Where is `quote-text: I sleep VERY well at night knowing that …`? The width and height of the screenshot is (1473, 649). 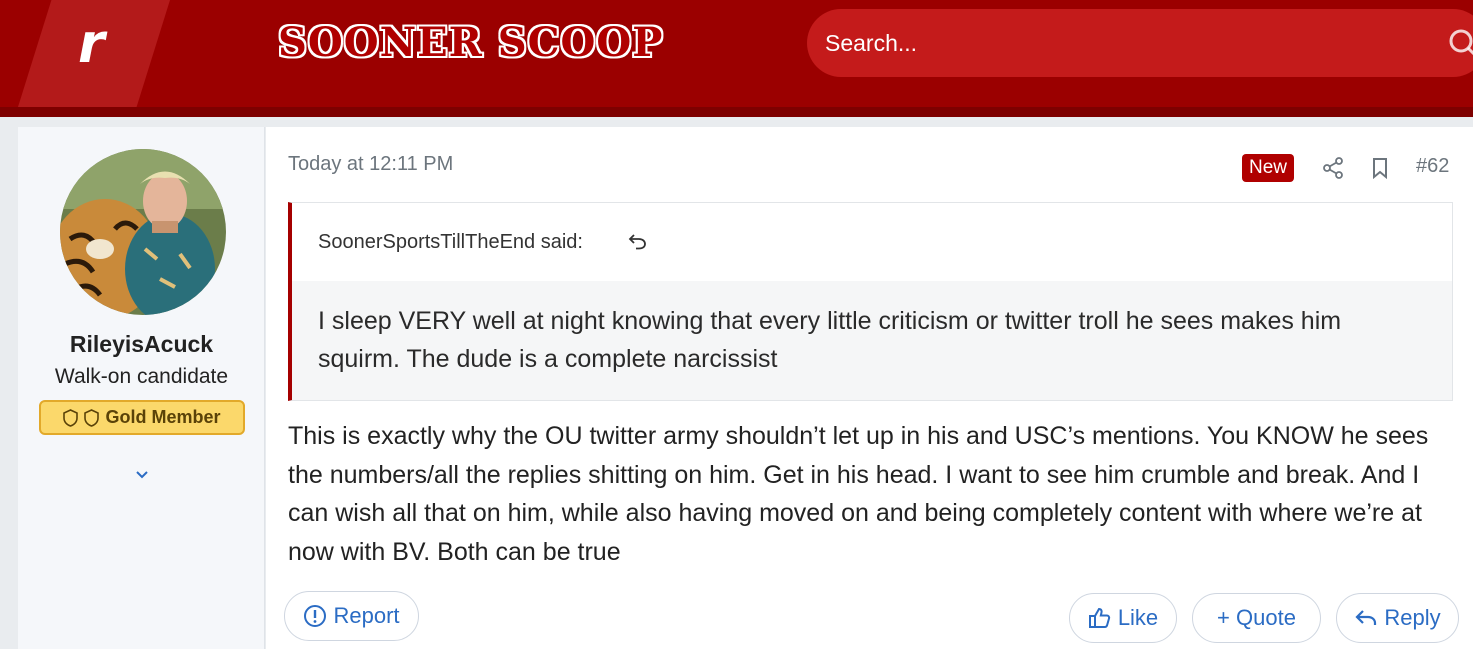 quote-text: I sleep VERY well at night knowing that … is located at coordinates (830, 340).